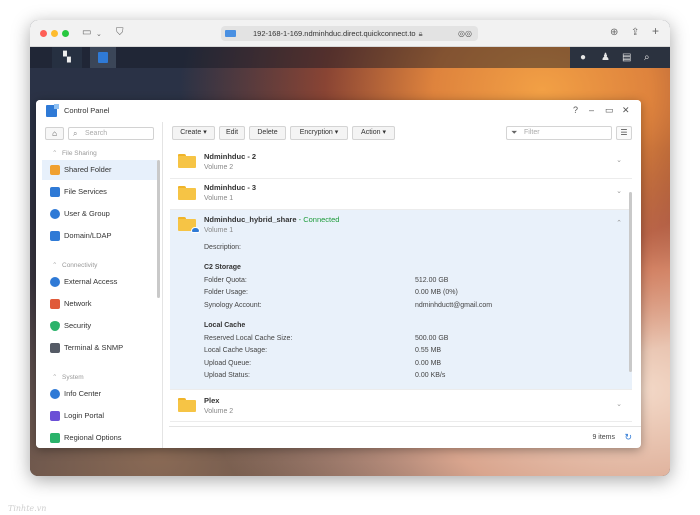 This screenshot has width=700, height=515. Describe the element at coordinates (465, 33) in the screenshot. I see `reader-icon: ◎◎` at that location.